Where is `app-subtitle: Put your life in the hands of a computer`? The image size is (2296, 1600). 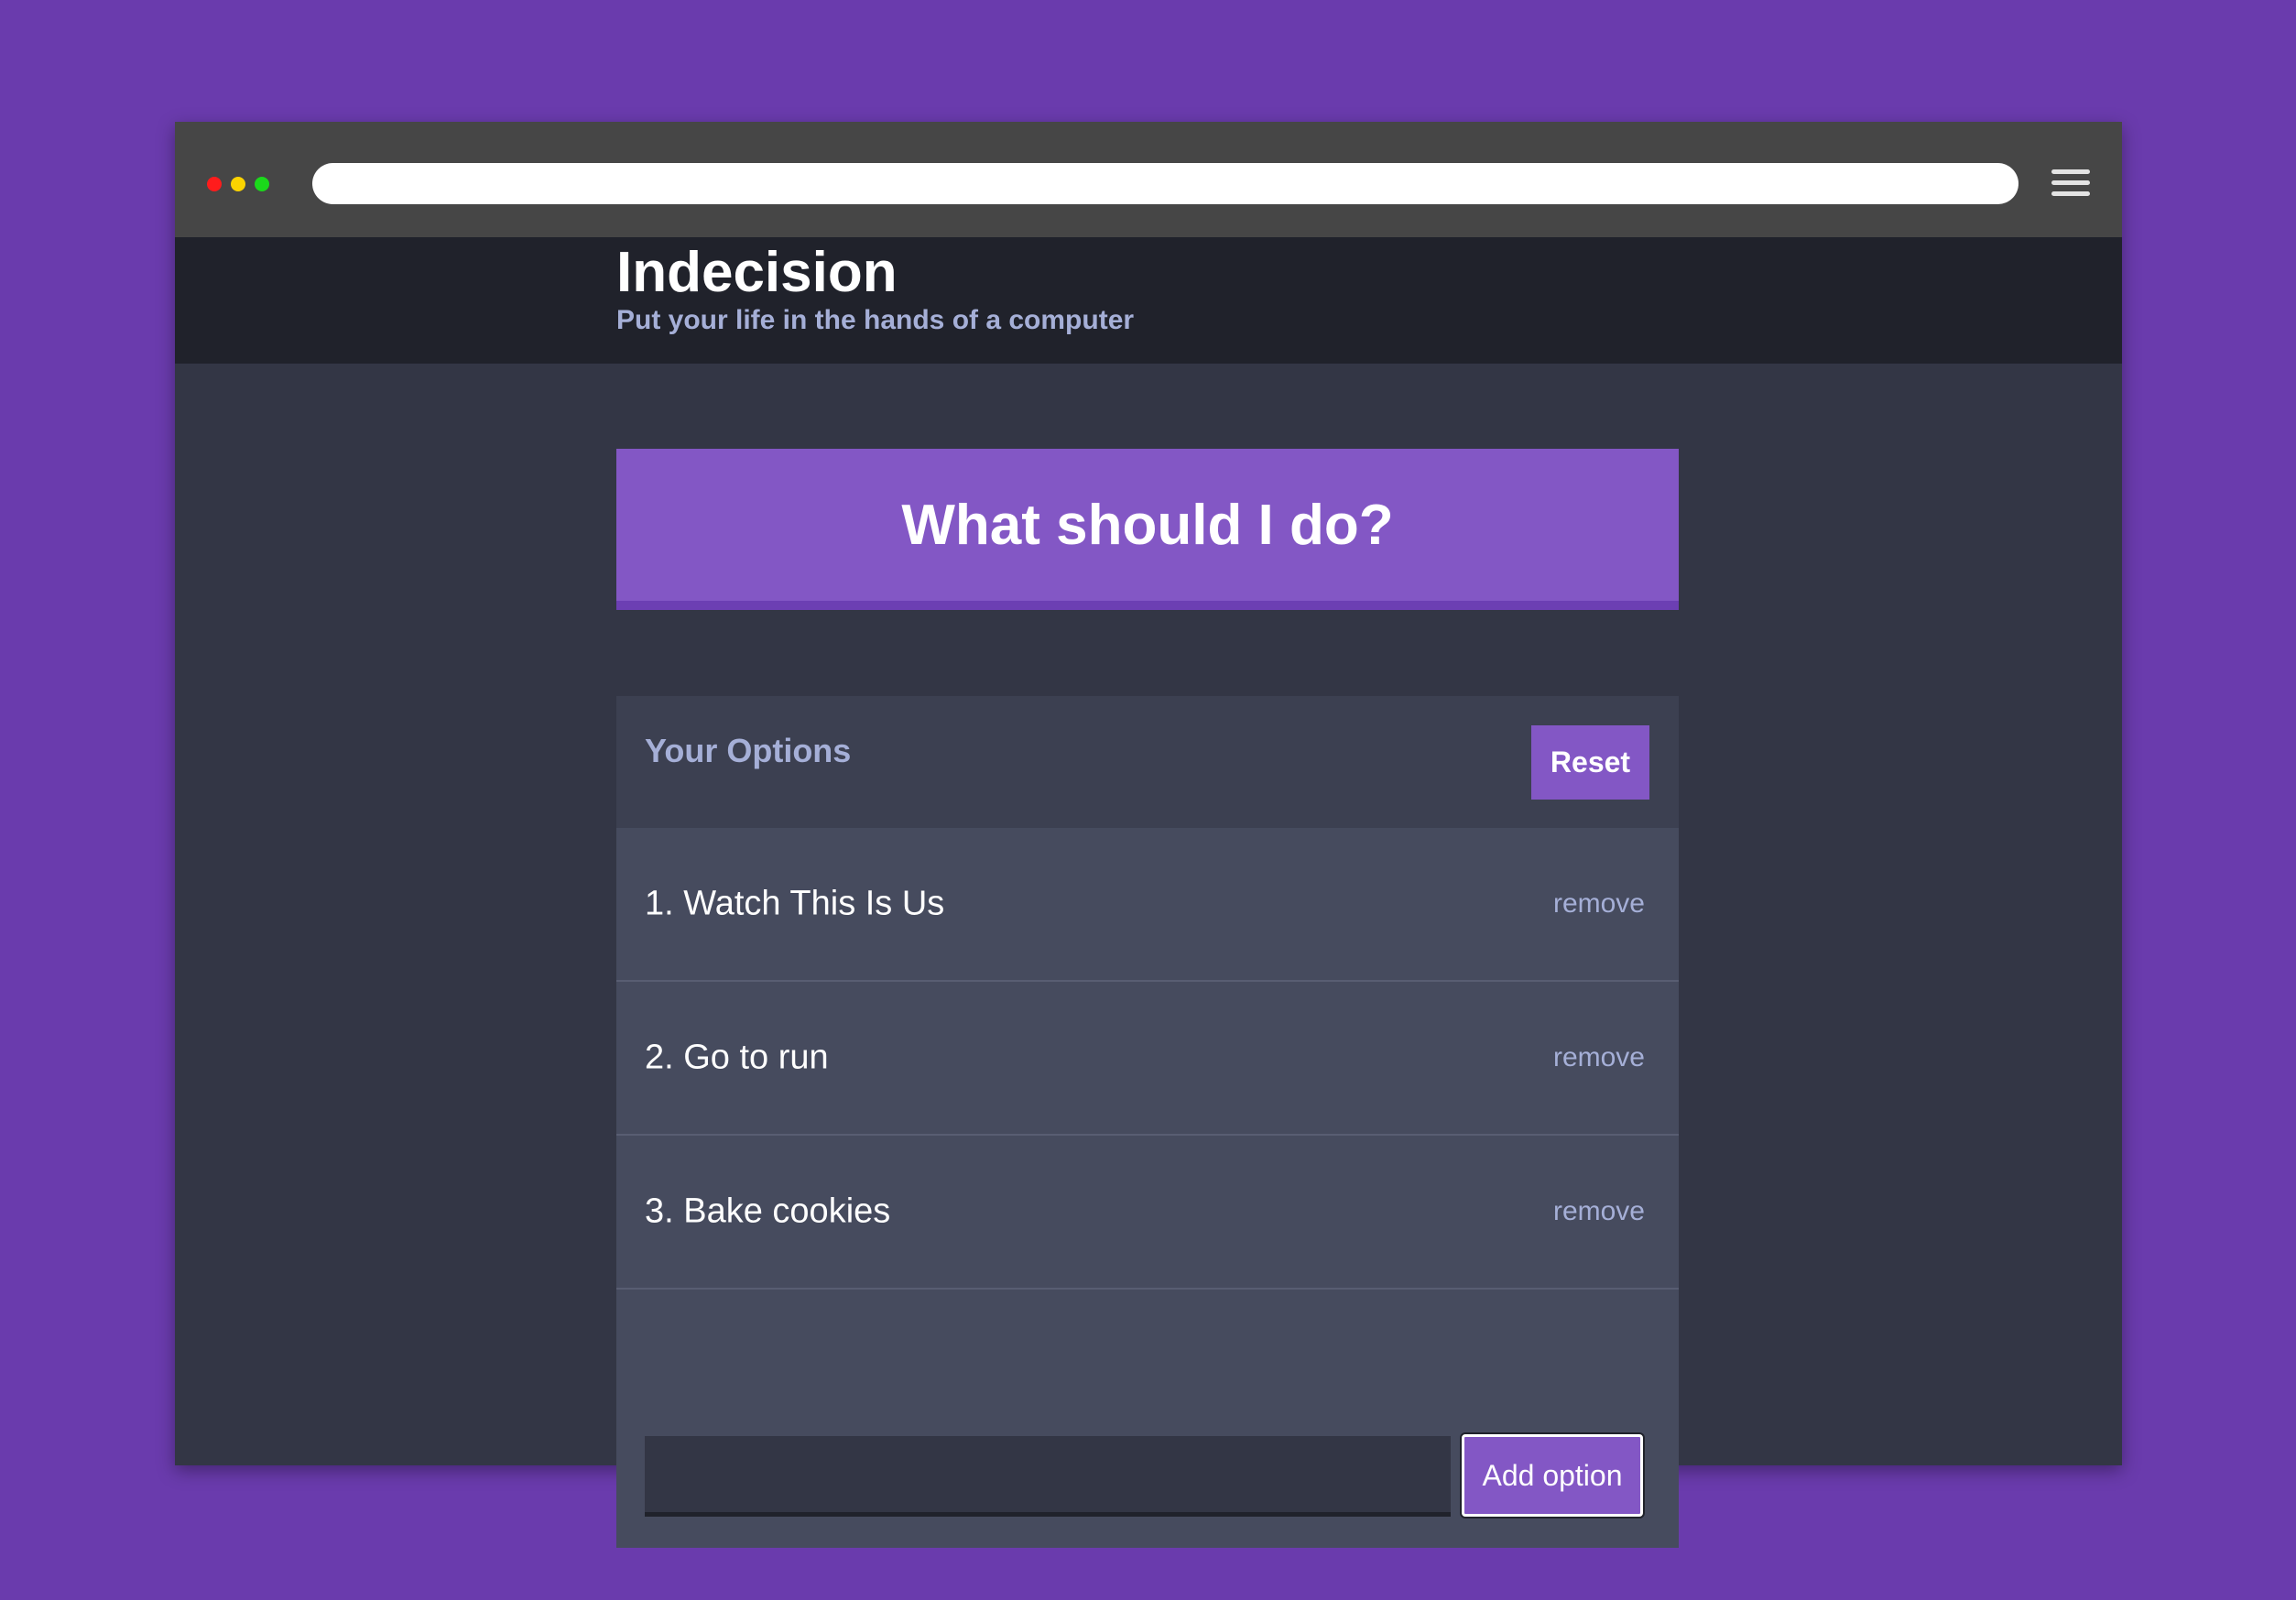
app-subtitle: Put your life in the hands of a computer is located at coordinates (875, 320).